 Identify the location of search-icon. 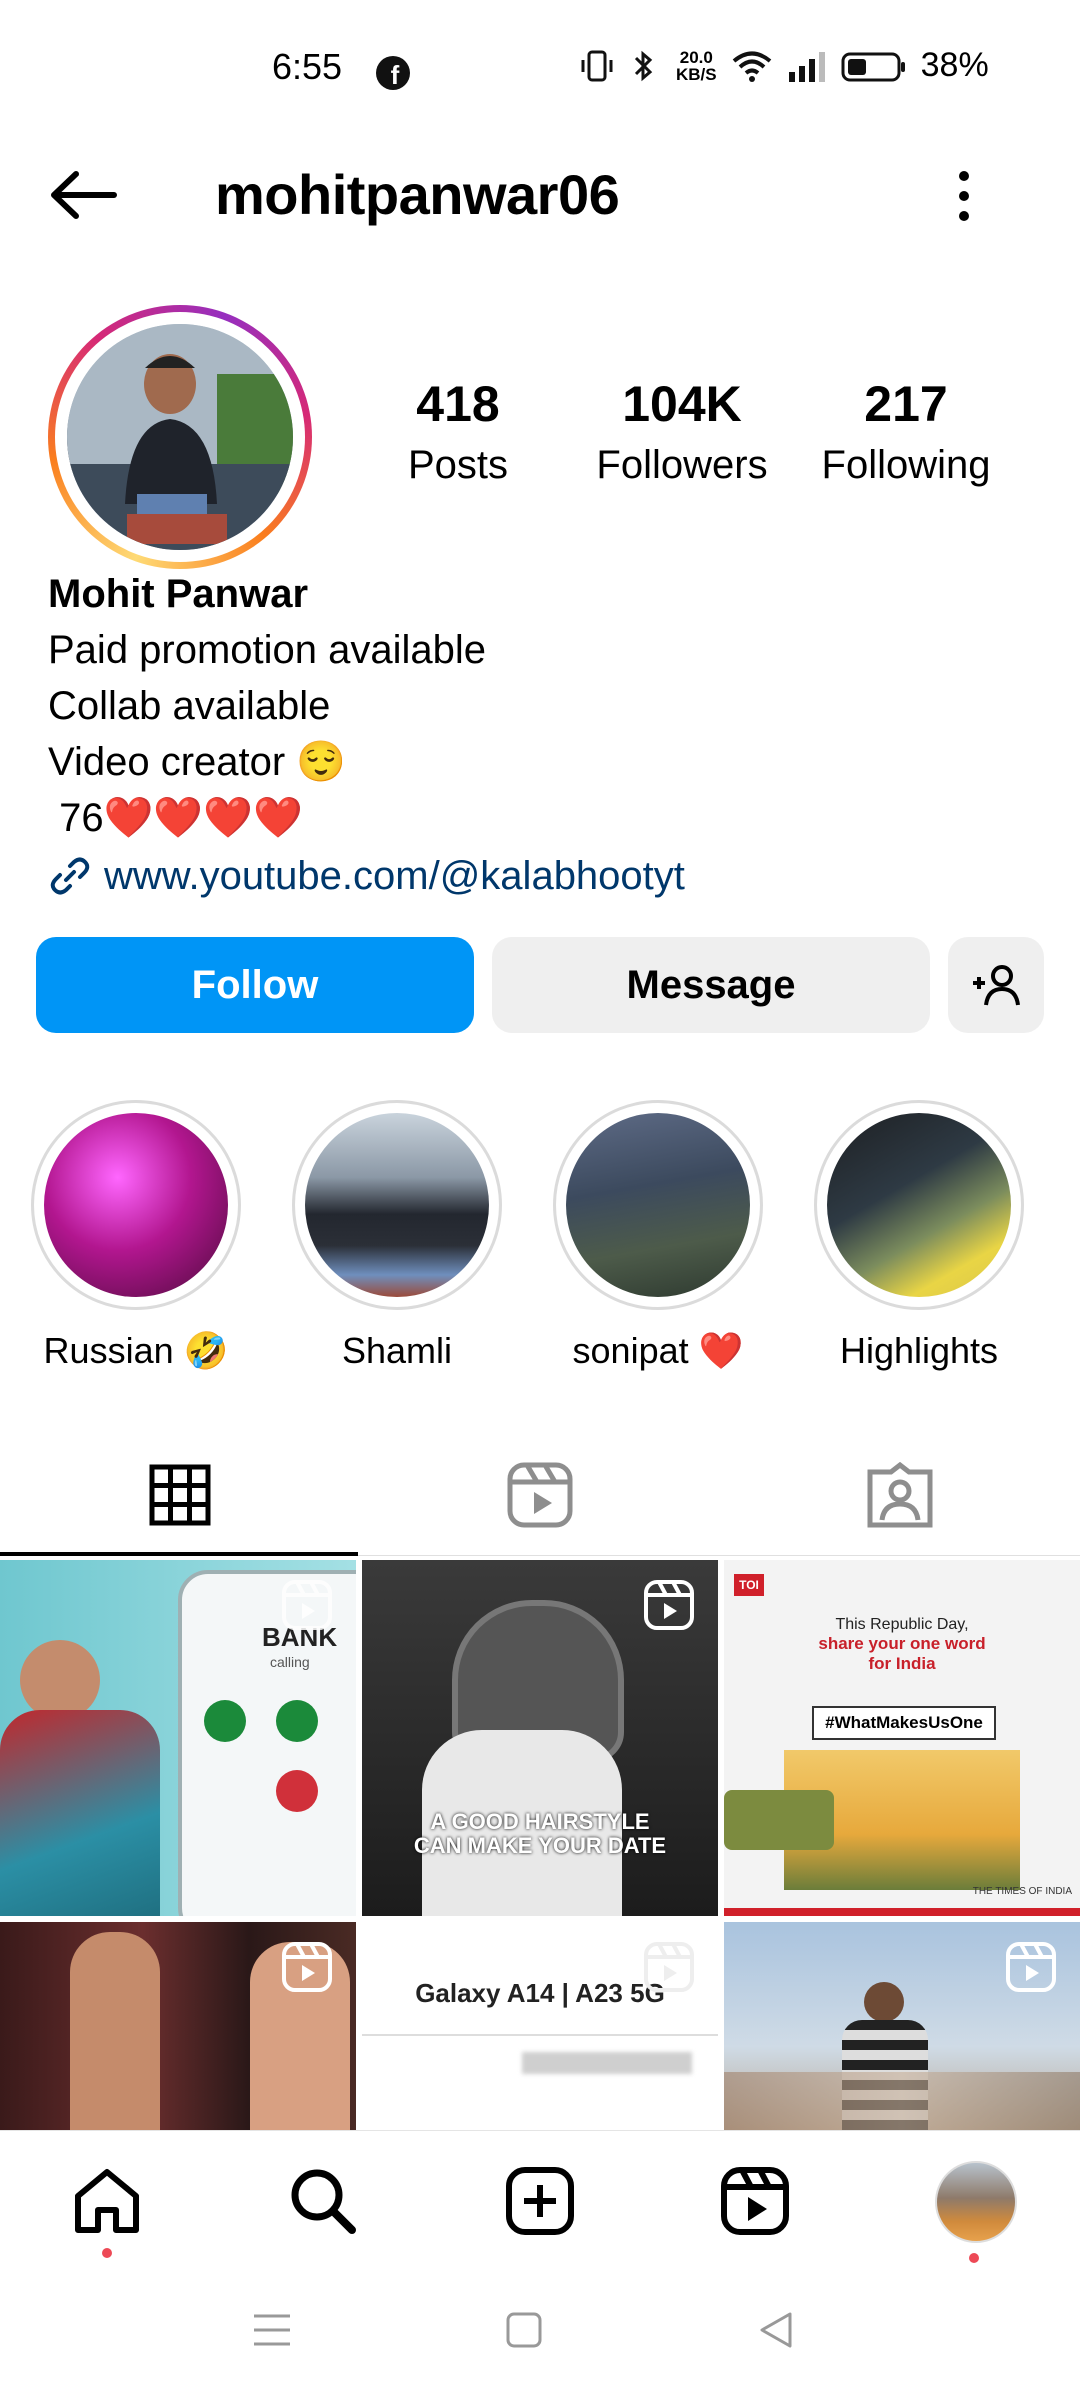
(323, 2201).